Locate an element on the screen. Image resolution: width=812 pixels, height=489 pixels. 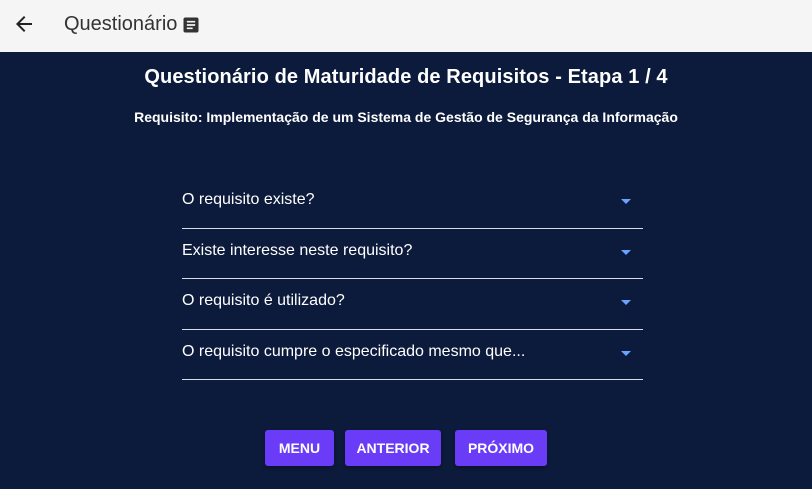
question-select-used: O requisito é utilizado? is located at coordinates (412, 304).